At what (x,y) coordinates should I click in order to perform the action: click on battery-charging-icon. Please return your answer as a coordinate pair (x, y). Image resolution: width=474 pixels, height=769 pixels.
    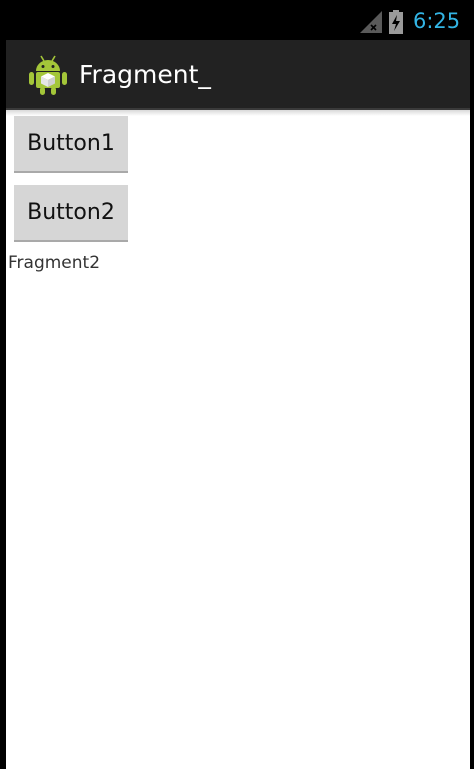
    Looking at the image, I should click on (396, 22).